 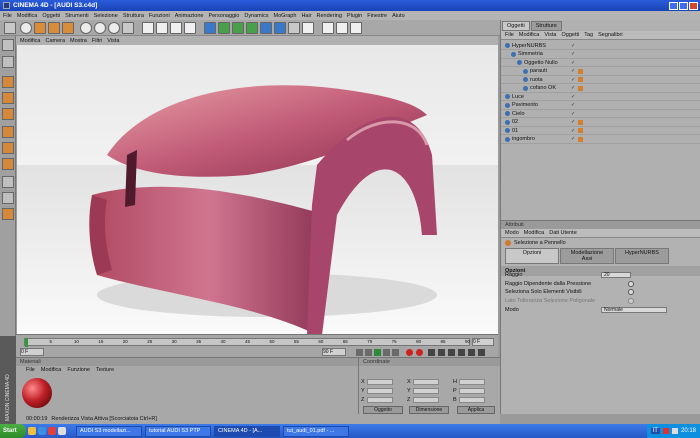 I want to click on quicklaunch-media-icon, so click(x=52, y=431).